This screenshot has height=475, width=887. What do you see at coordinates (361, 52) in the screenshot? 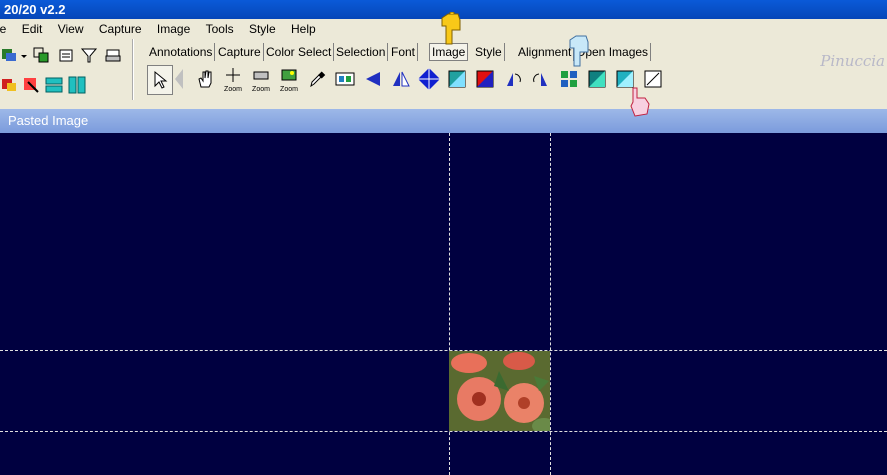
I see `tab-selection: Selection` at bounding box center [361, 52].